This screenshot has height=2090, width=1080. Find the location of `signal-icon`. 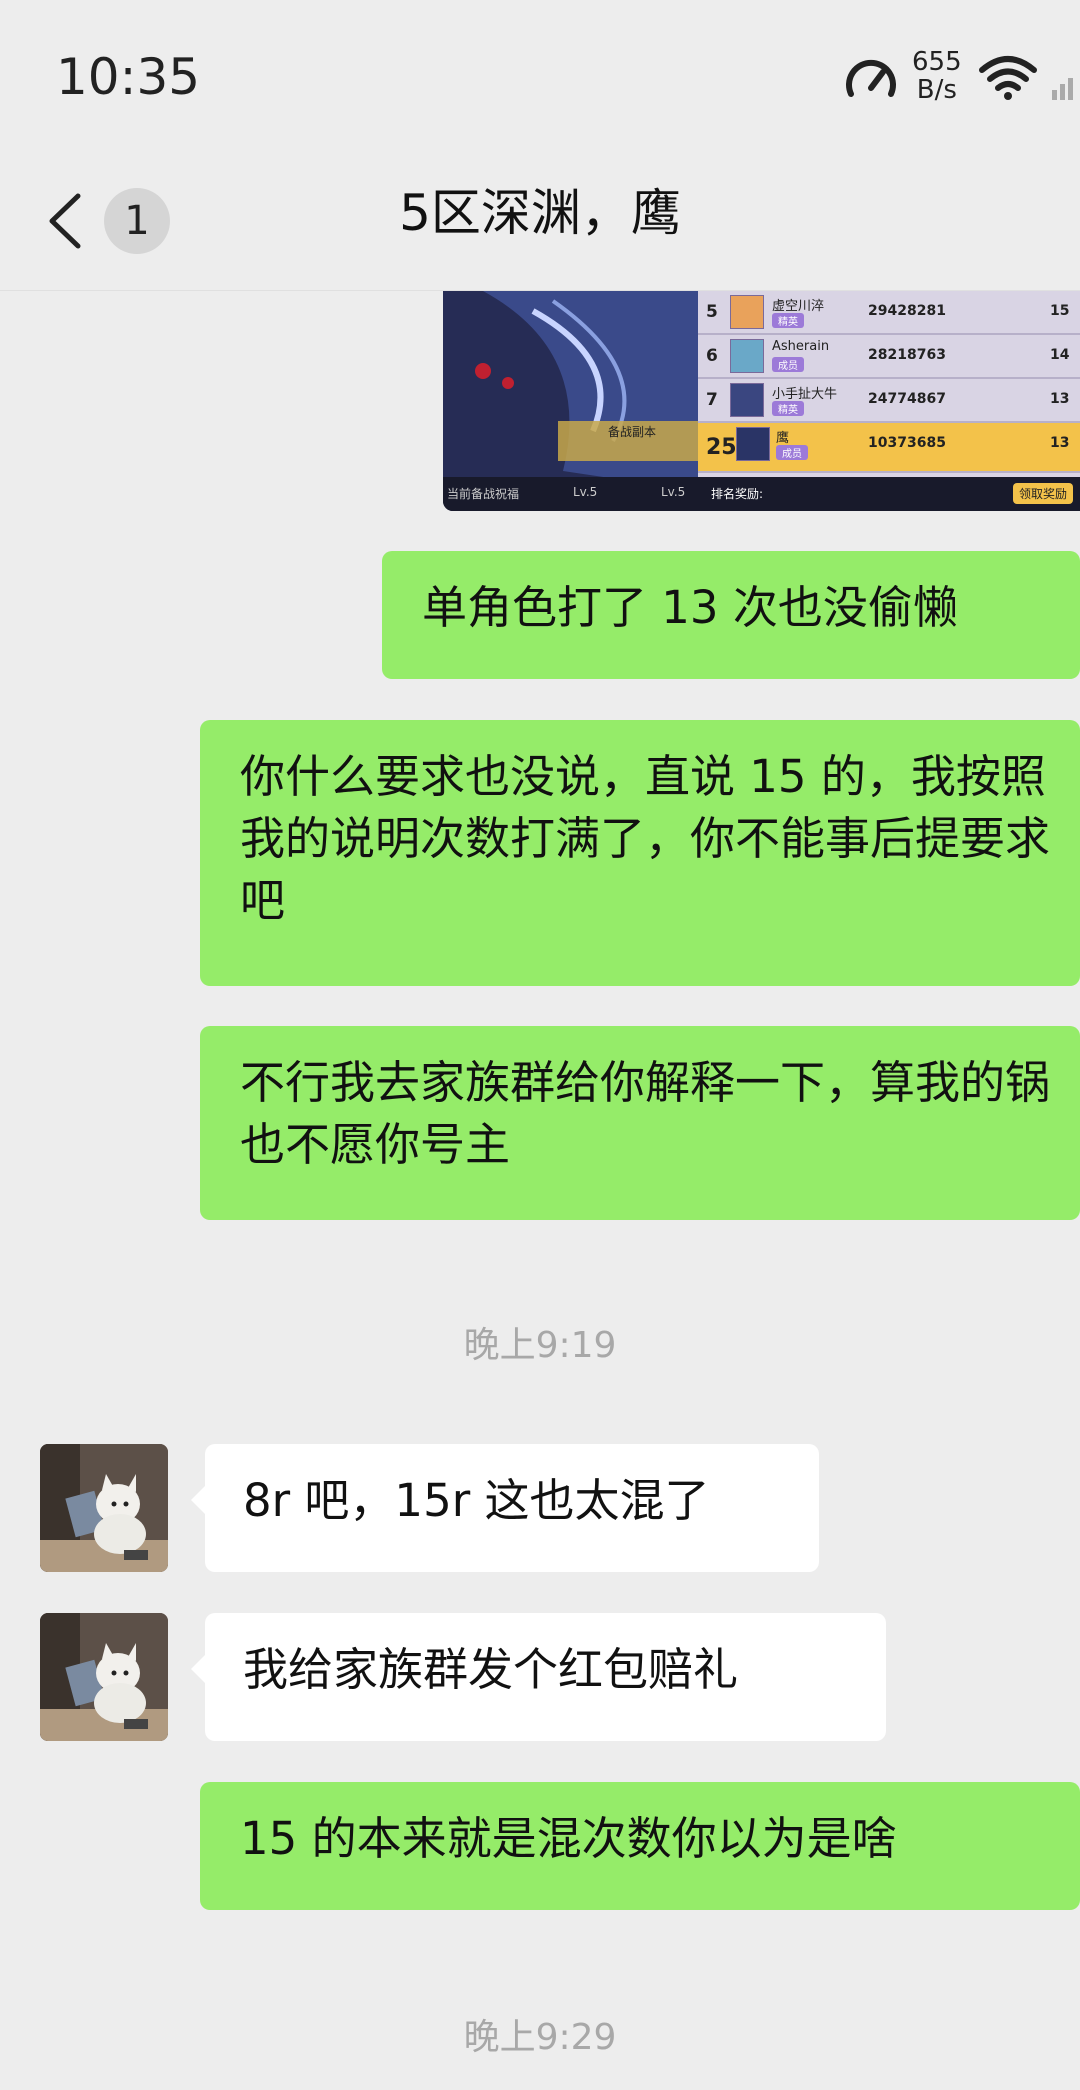

signal-icon is located at coordinates (1062, 89).